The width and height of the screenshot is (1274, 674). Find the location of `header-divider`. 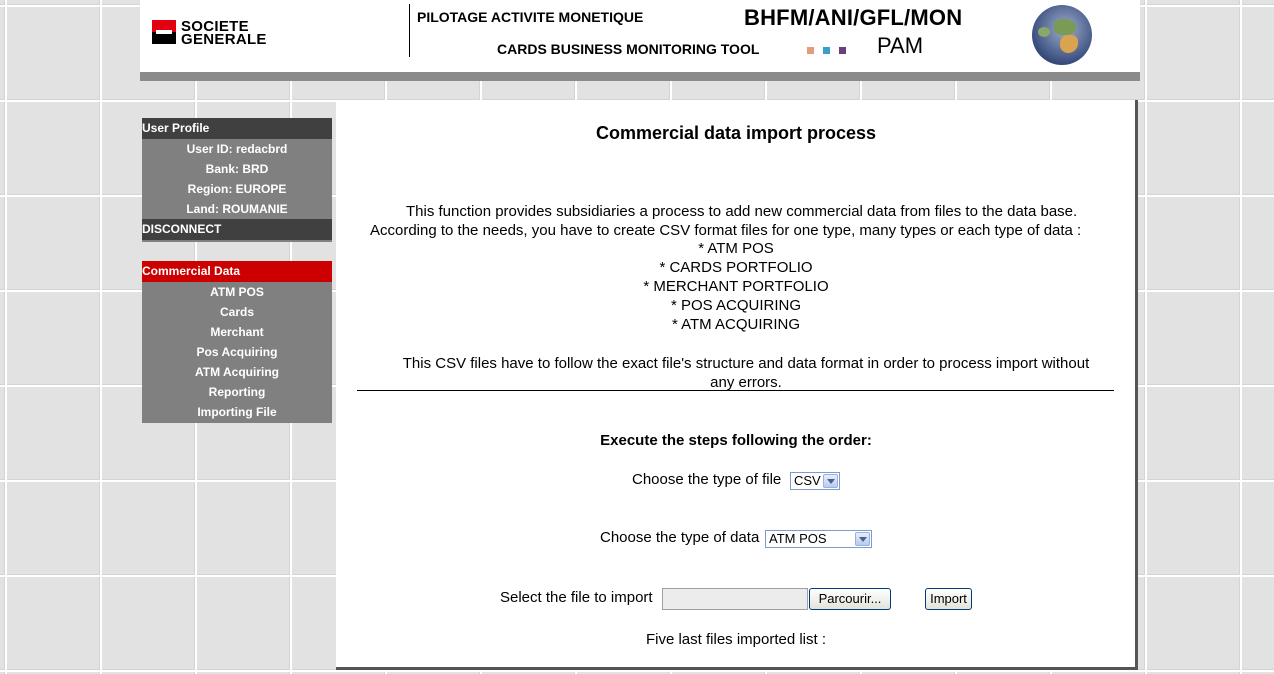

header-divider is located at coordinates (409, 30).